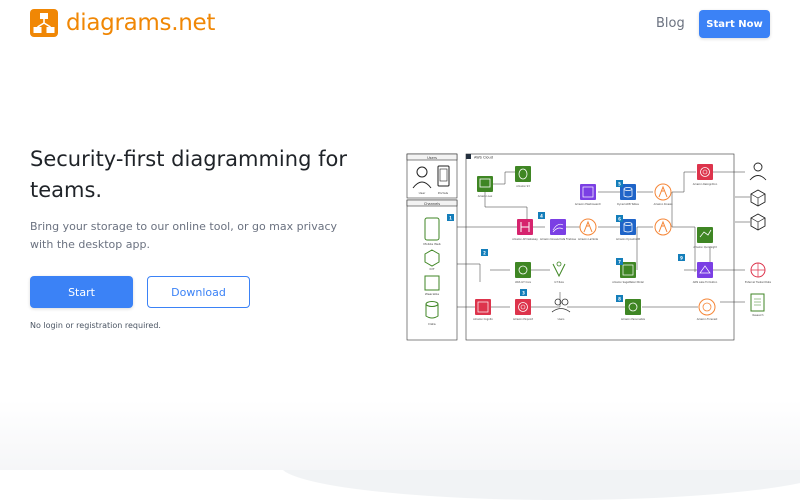 This screenshot has height=500, width=800. I want to click on node-label-forecast: Amazon Forecast, so click(707, 319).